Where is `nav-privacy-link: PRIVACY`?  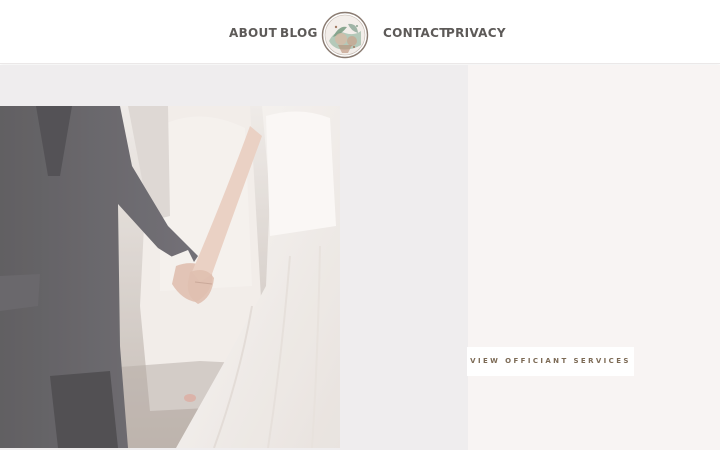
nav-privacy-link: PRIVACY is located at coordinates (476, 33).